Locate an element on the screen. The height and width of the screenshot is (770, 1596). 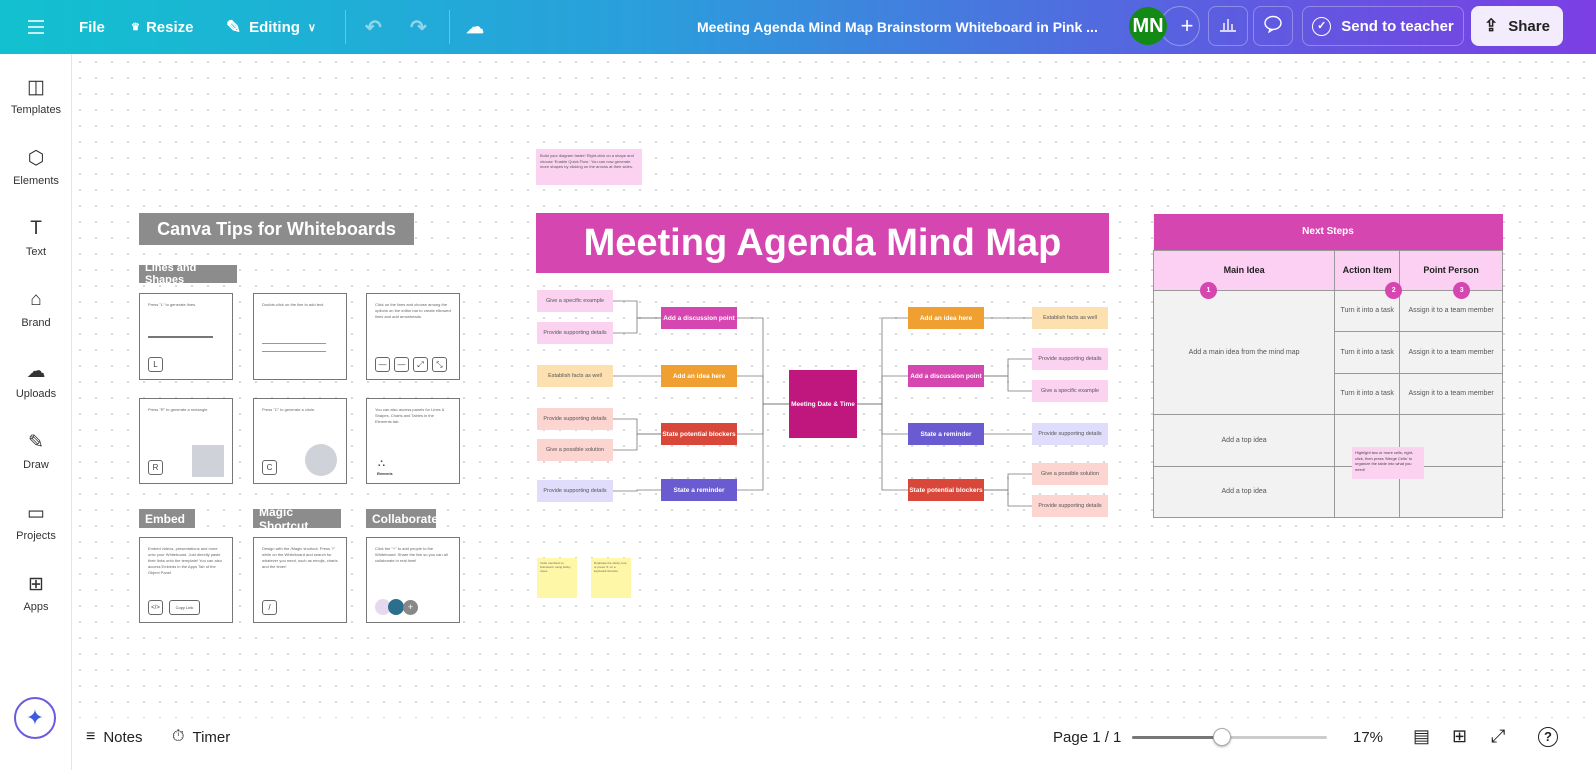
page-indicator: Page 1 / 1 is located at coordinates (1087, 737).